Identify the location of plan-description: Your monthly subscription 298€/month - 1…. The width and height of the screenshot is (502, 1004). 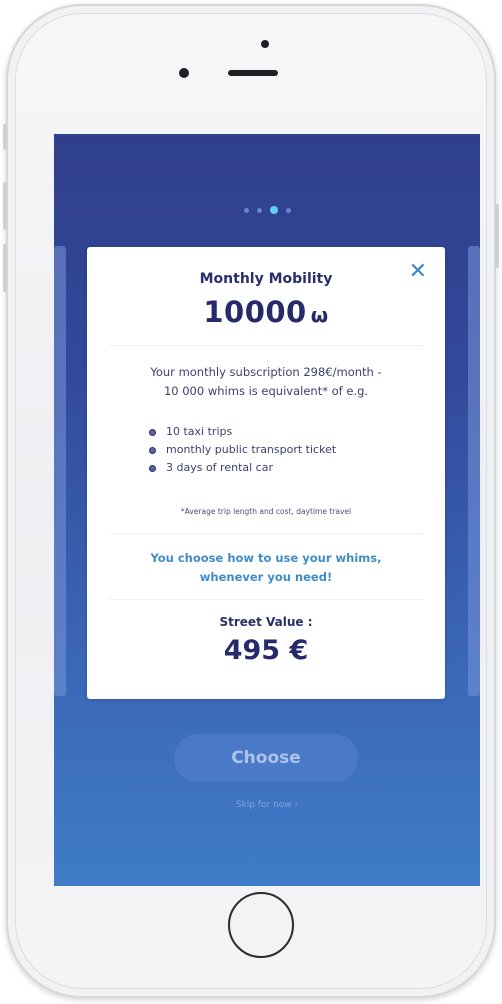
(266, 382).